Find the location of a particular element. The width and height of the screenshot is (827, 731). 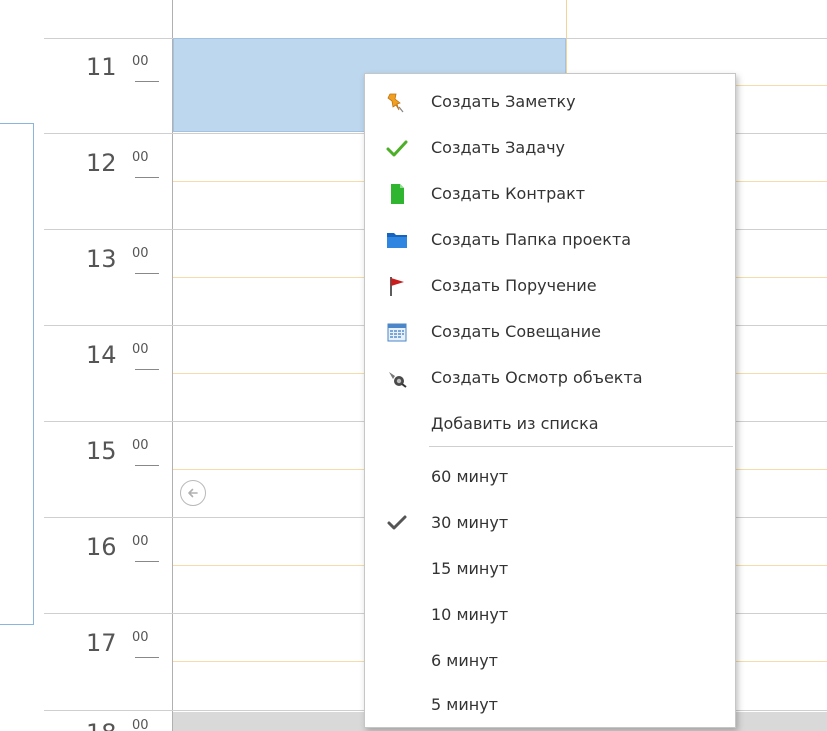

pushpin-icon is located at coordinates (397, 102).